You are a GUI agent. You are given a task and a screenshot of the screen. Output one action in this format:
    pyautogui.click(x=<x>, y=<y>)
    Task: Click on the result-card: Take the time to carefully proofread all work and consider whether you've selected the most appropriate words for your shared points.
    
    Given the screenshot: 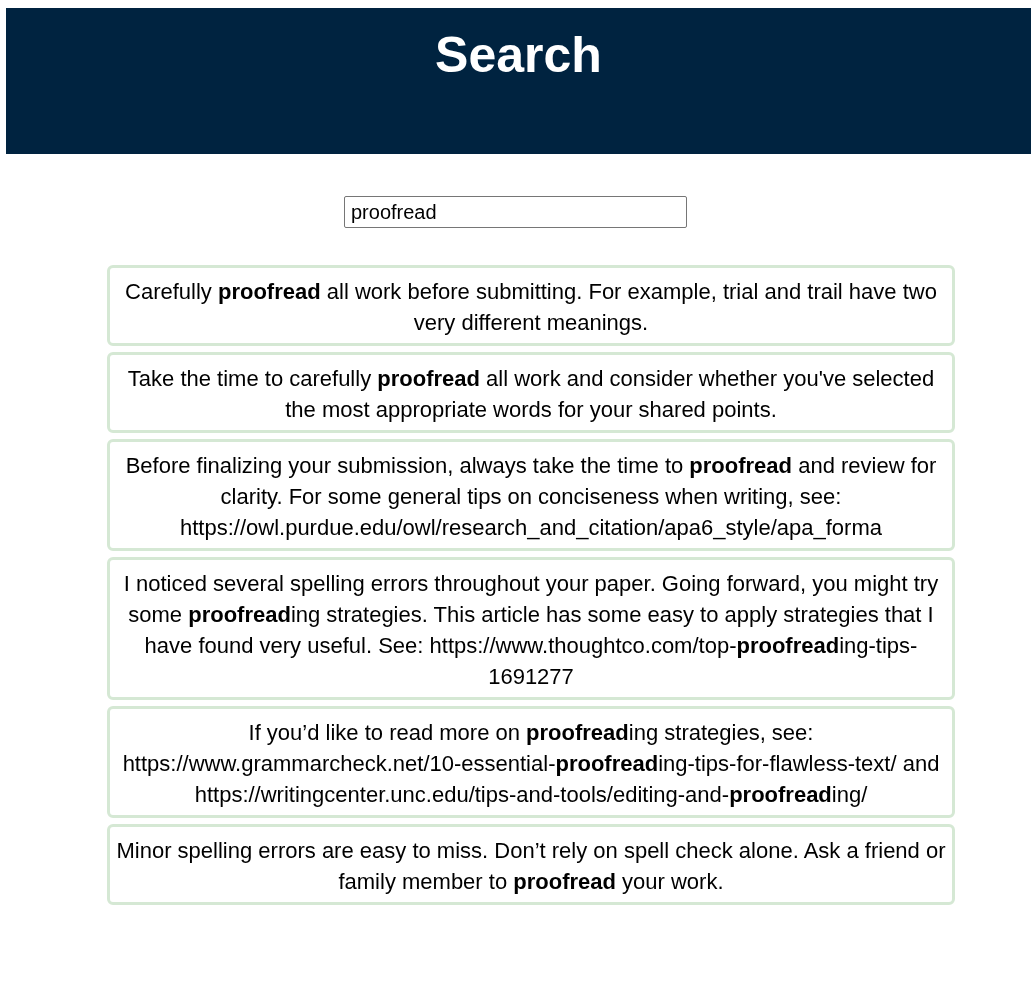 What is the action you would take?
    pyautogui.click(x=531, y=392)
    